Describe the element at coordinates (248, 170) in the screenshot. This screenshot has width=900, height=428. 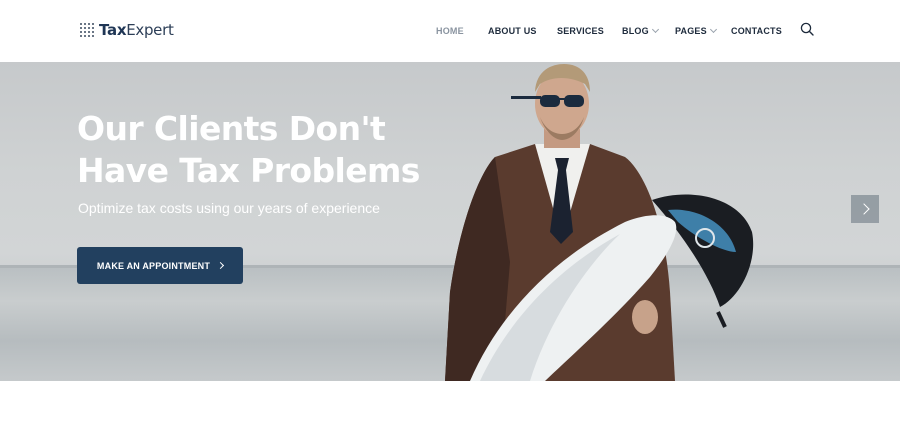
I see `hero-title-line-2: Have Tax Problems` at that location.